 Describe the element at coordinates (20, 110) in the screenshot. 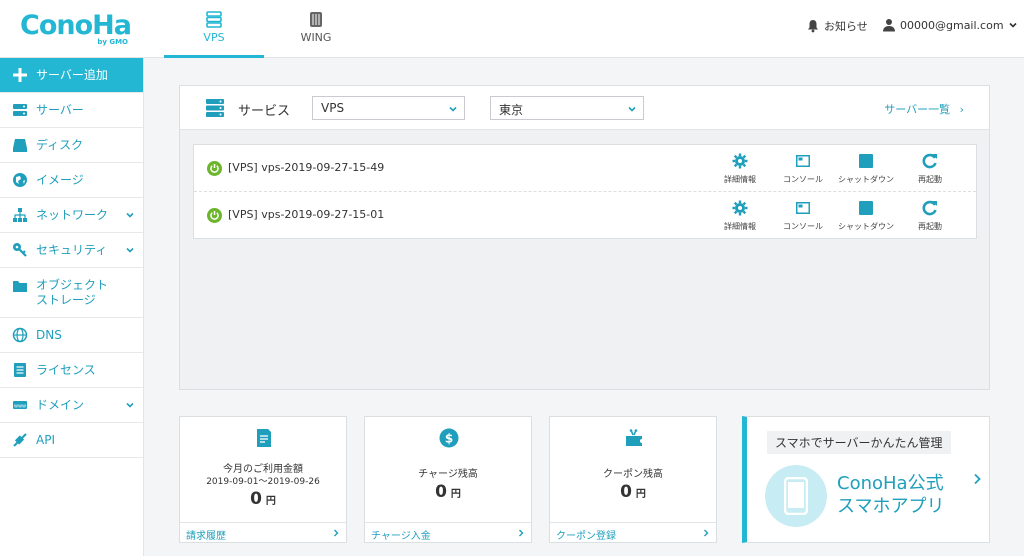

I see `server-icon` at that location.